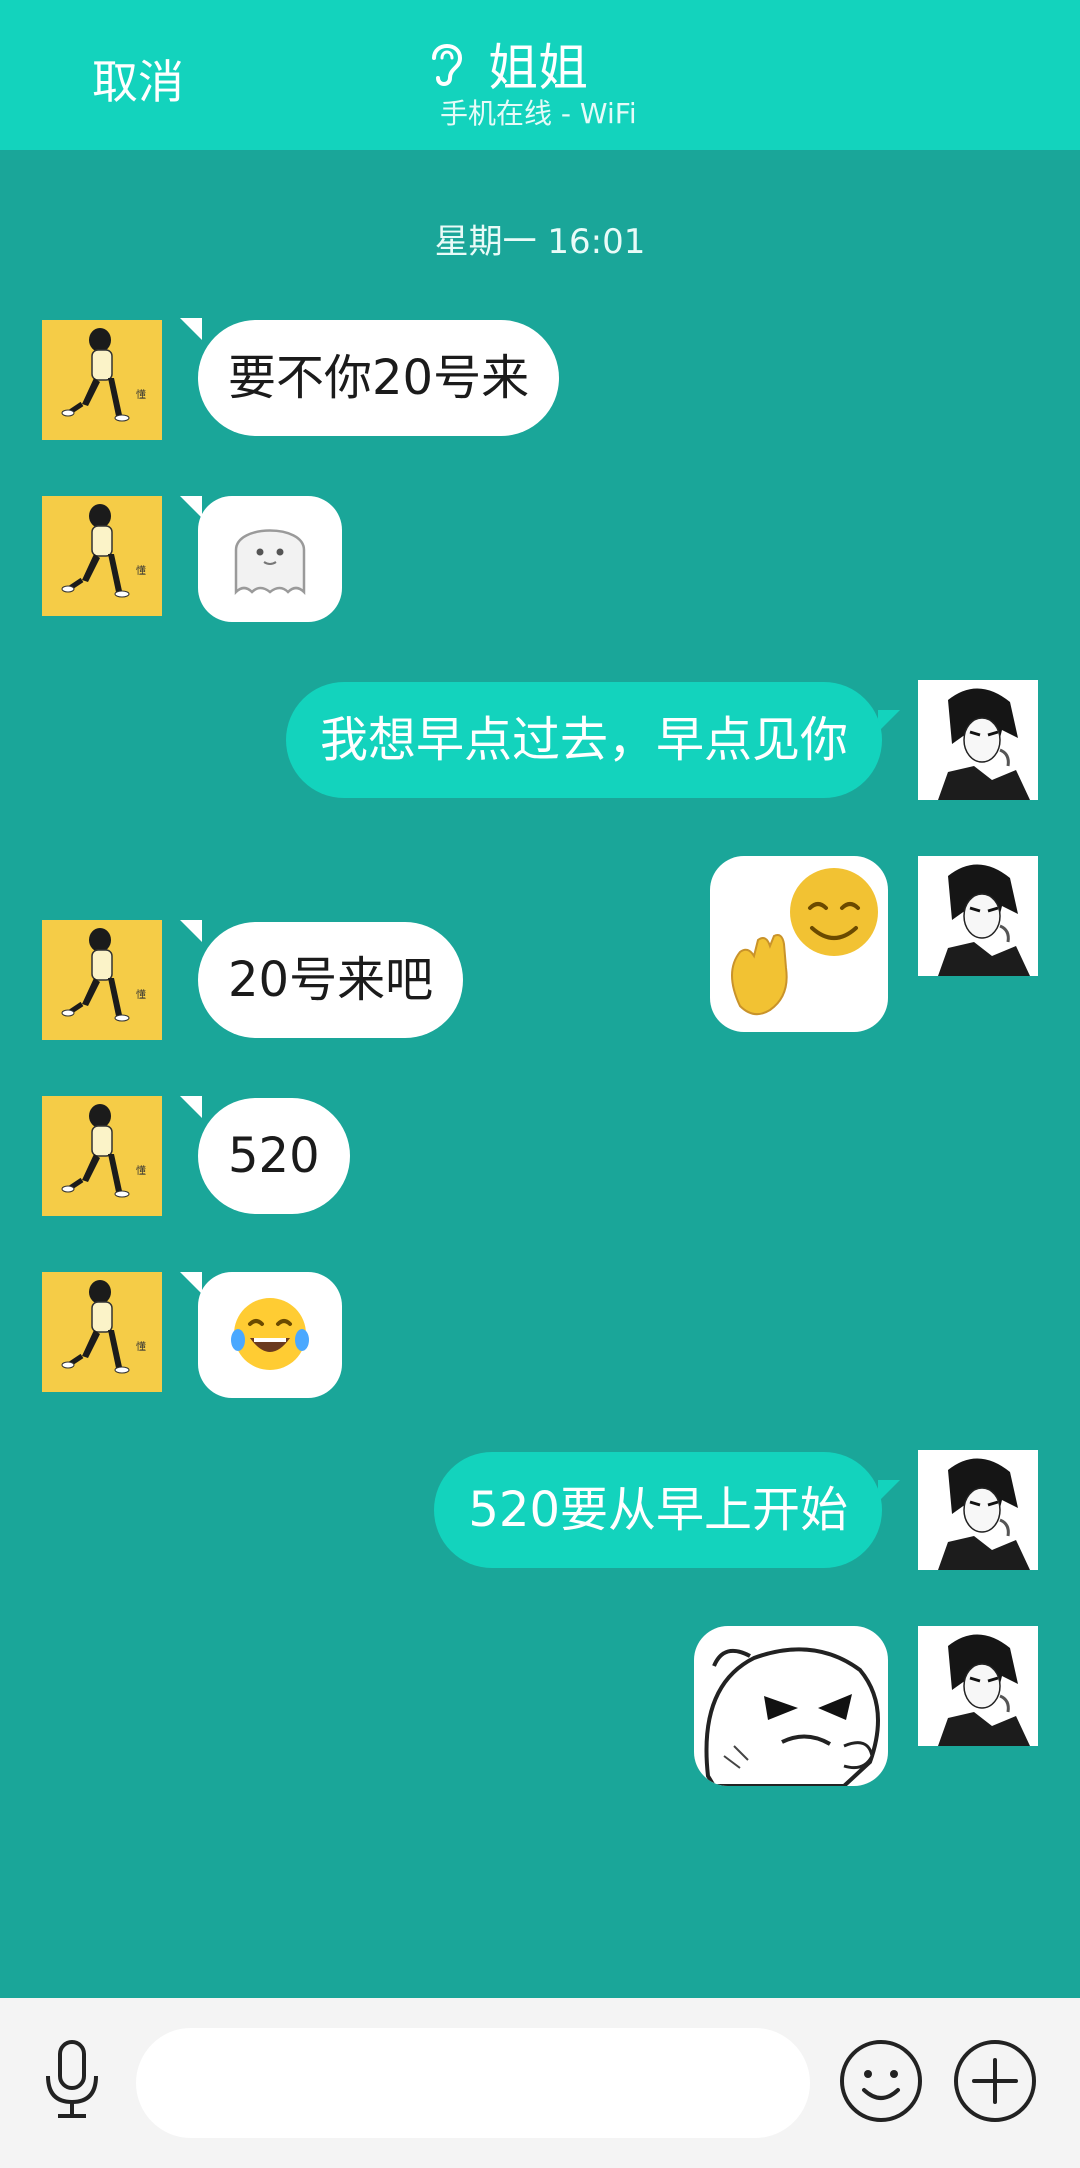 Image resolution: width=1080 pixels, height=2168 pixels. Describe the element at coordinates (331, 980) in the screenshot. I see `incoming-text-bubble: 20号来吧` at that location.